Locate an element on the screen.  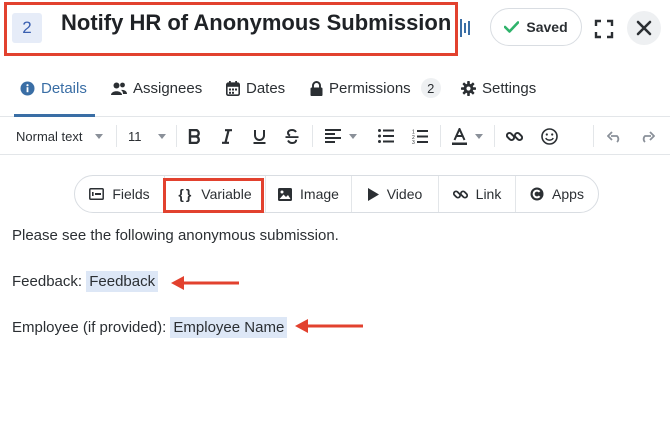
insert-apps-button: Apps is located at coordinates (557, 194).